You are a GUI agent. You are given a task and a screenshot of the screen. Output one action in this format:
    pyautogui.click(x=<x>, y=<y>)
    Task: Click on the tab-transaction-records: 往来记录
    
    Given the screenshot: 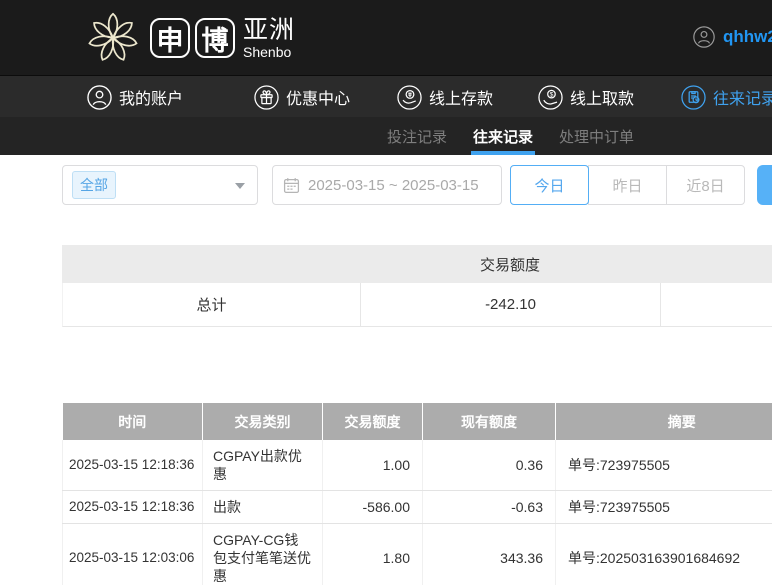 What is the action you would take?
    pyautogui.click(x=503, y=136)
    